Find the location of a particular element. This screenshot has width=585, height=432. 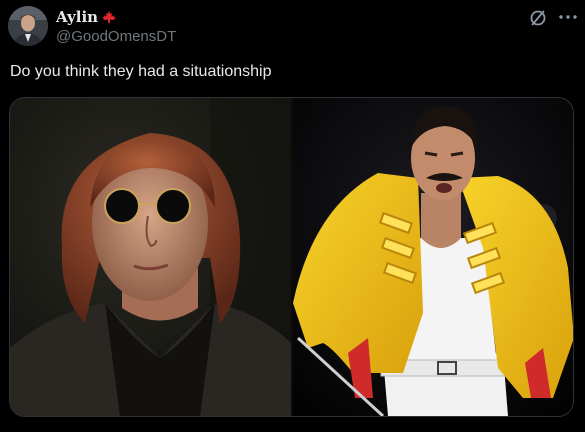

display-name: Aylin is located at coordinates (77, 17).